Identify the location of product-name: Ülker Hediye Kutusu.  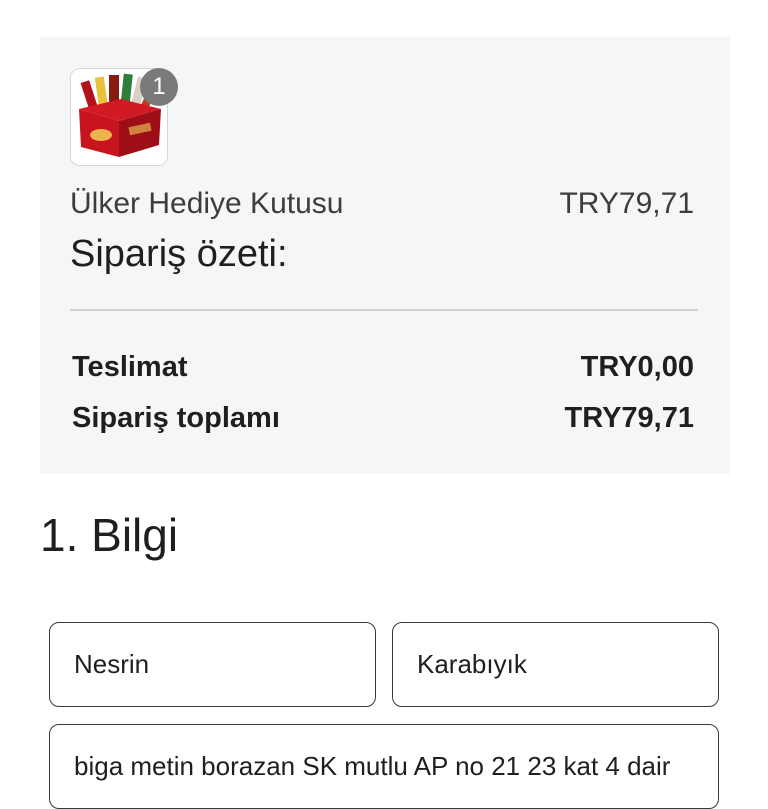
(207, 203).